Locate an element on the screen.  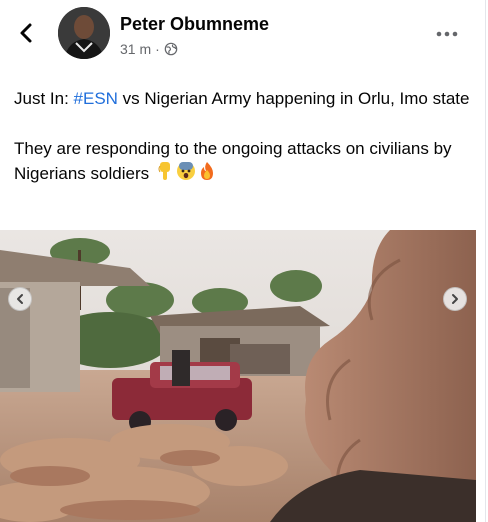
pointing-down-emoji is located at coordinates (165, 174).